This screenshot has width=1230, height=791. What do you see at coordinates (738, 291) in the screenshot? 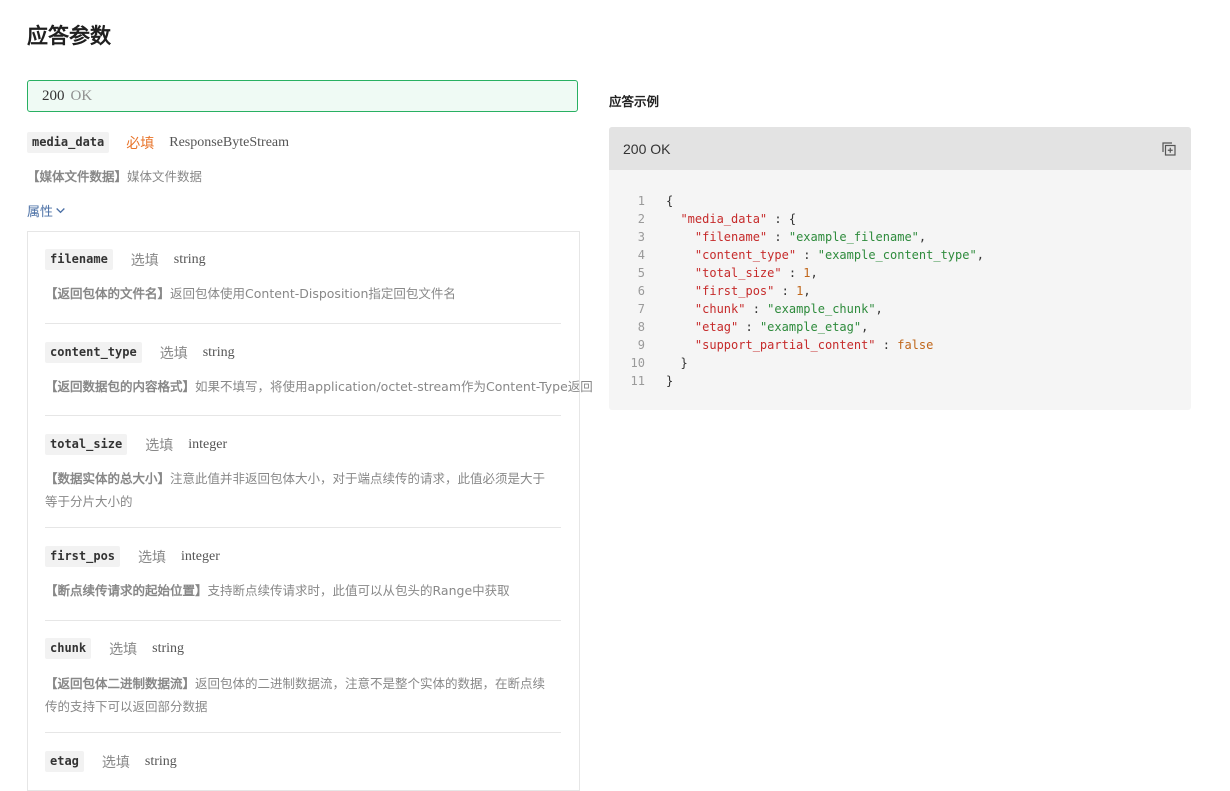
I see `code-content: "first_pos" : 1,` at bounding box center [738, 291].